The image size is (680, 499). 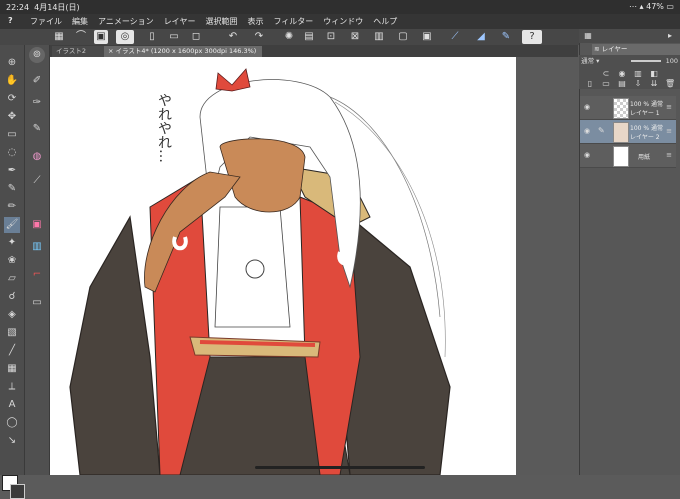 What do you see at coordinates (37, 275) in the screenshot?
I see `stroke-icon: ⌐` at bounding box center [37, 275].